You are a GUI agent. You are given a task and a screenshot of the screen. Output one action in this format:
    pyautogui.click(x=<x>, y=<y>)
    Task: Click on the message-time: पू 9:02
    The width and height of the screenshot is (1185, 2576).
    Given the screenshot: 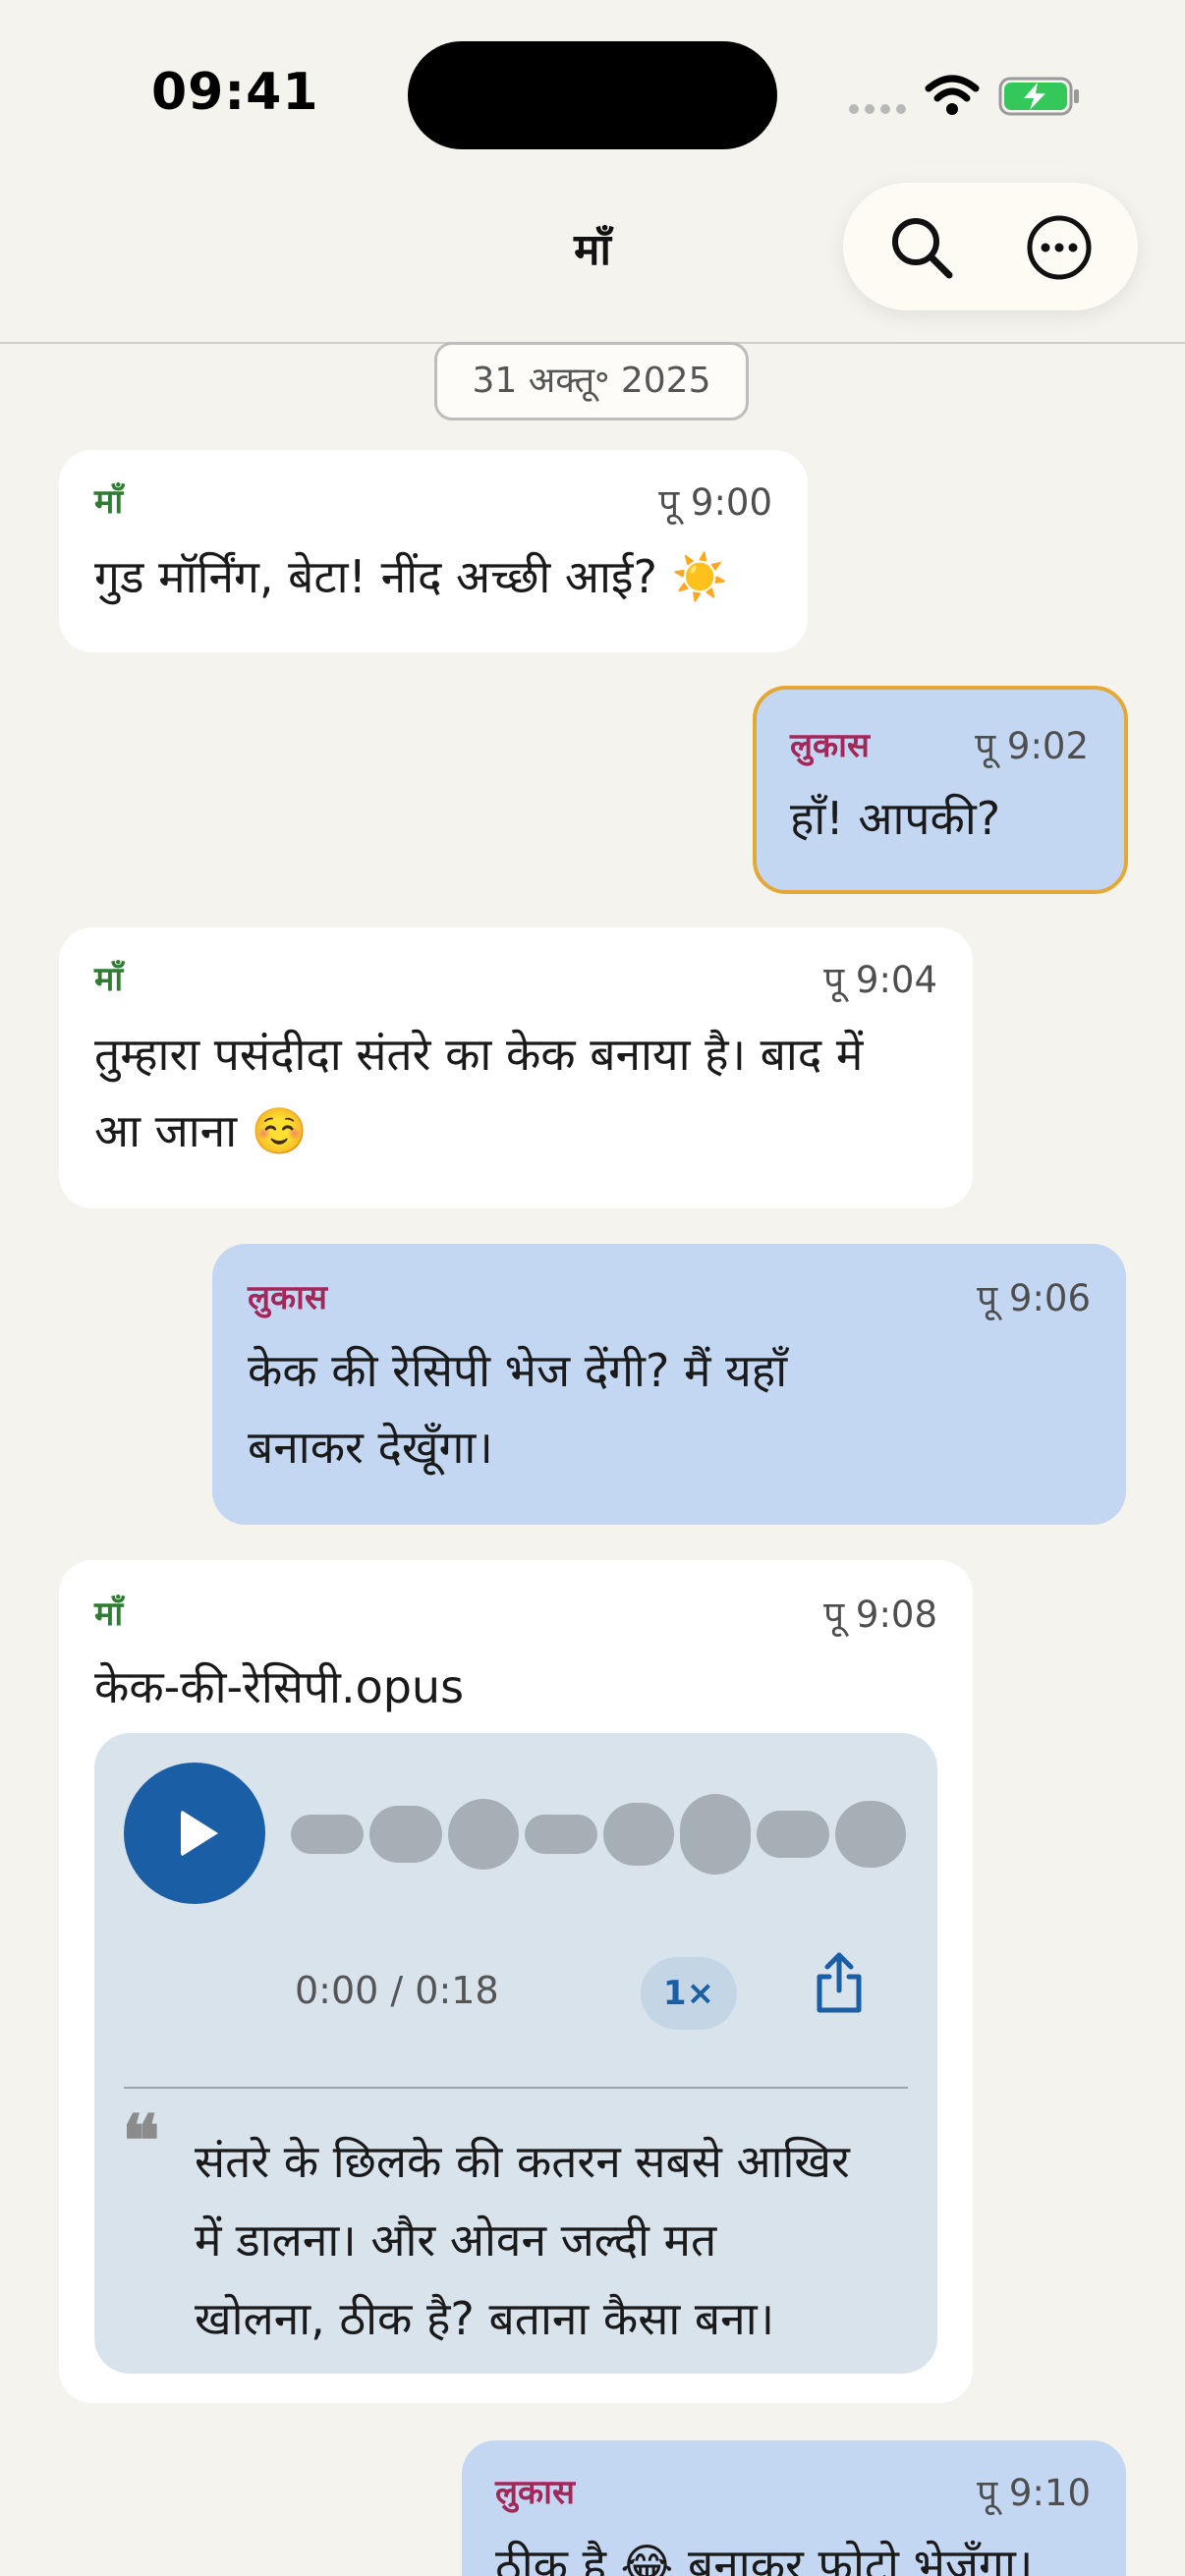 What is the action you would take?
    pyautogui.click(x=1032, y=746)
    